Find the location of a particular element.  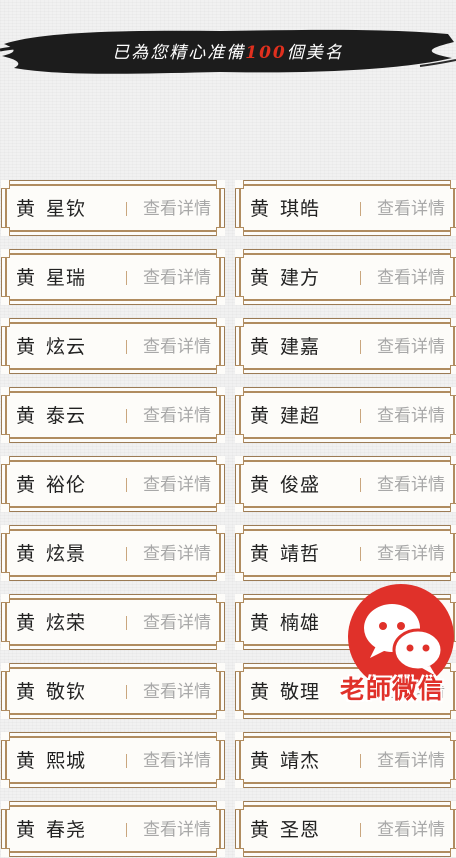

given-name: 敬钦 is located at coordinates (66, 692).